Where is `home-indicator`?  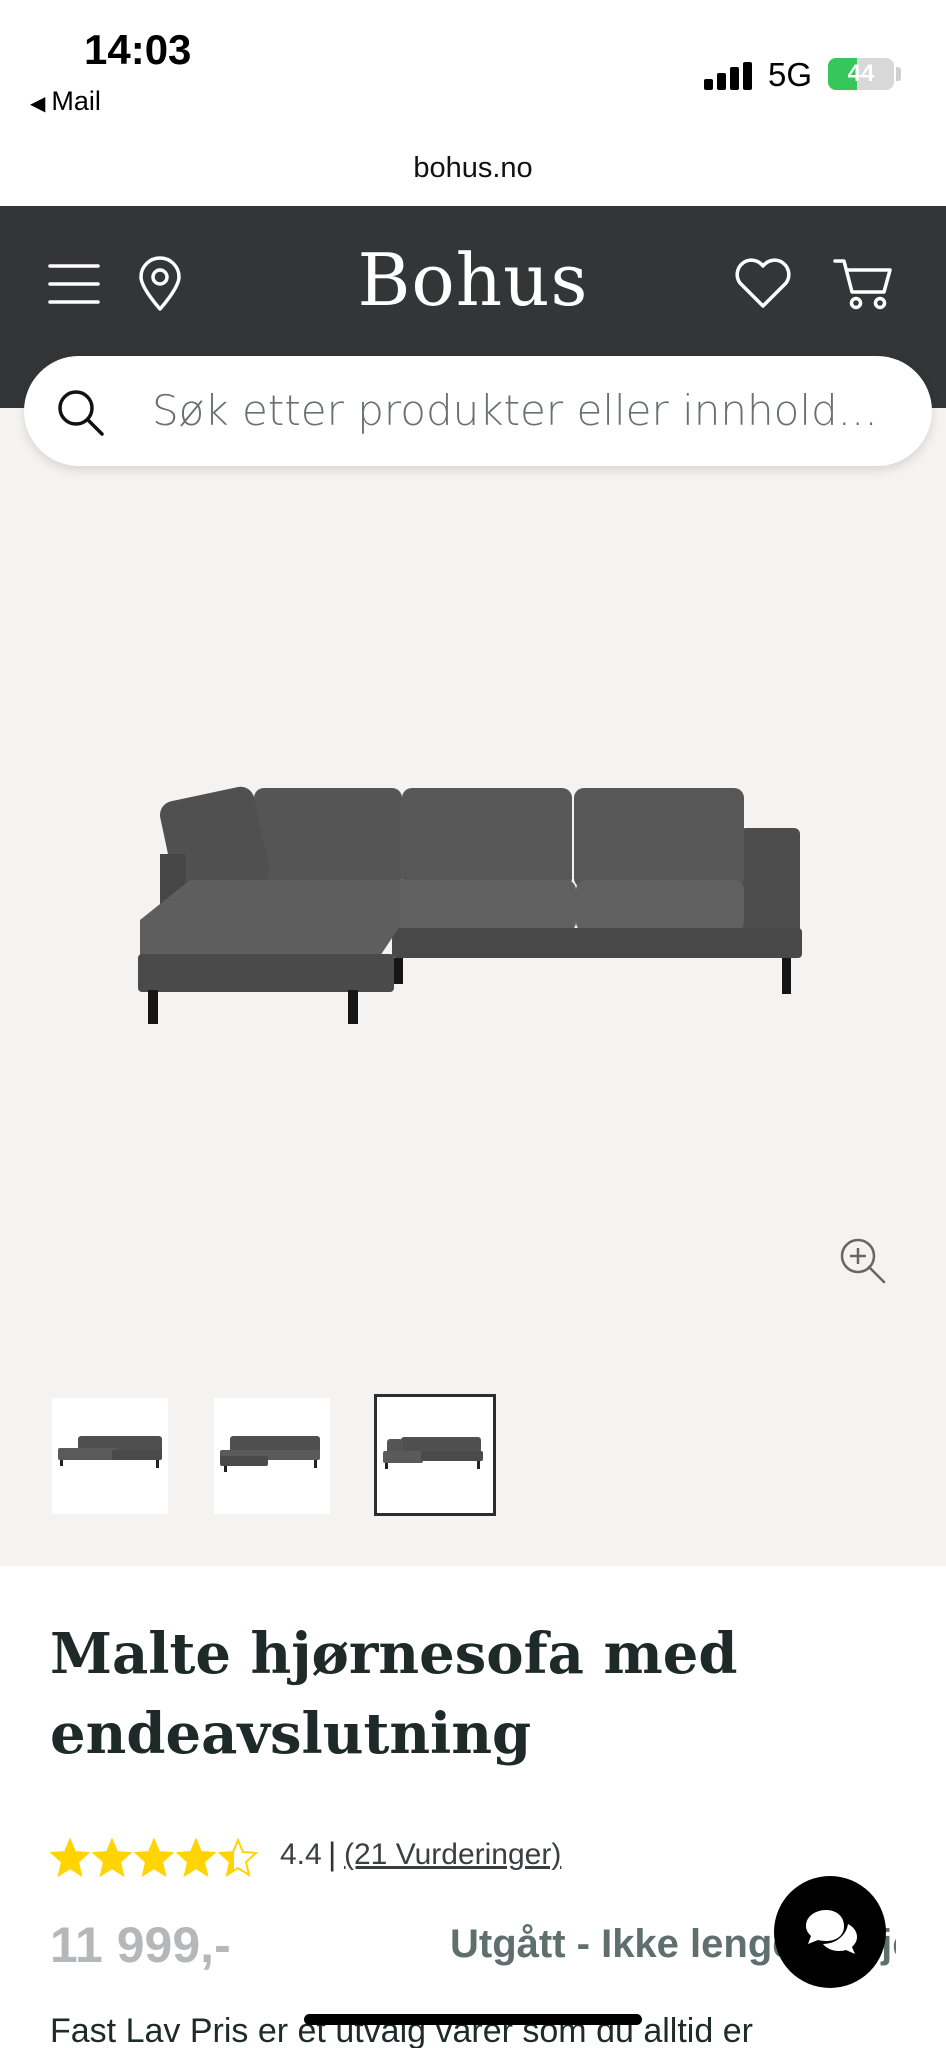 home-indicator is located at coordinates (473, 2019).